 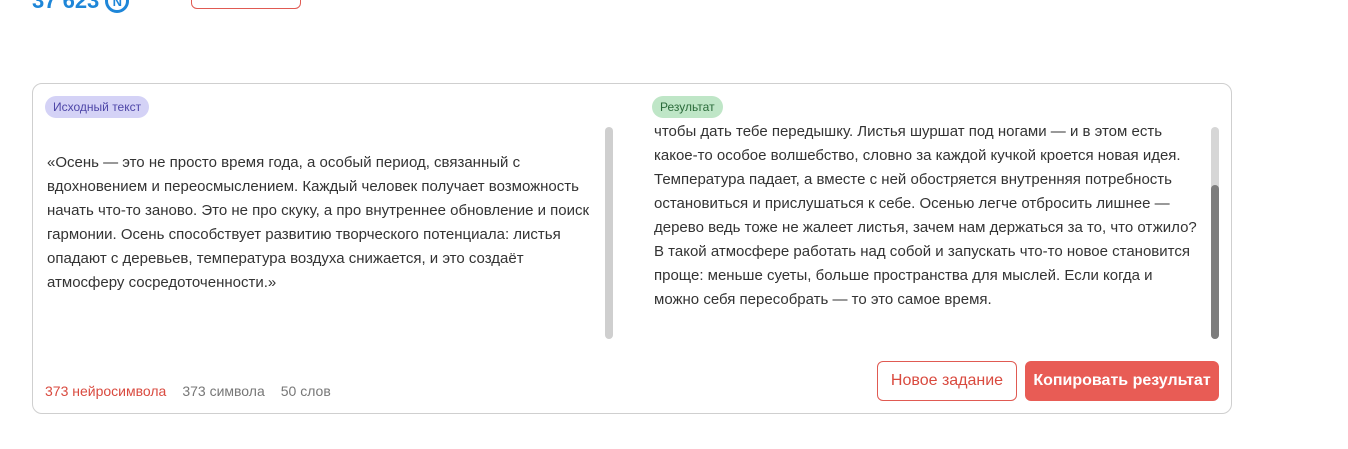 I want to click on balance-display: 37 623 N, so click(x=81, y=7).